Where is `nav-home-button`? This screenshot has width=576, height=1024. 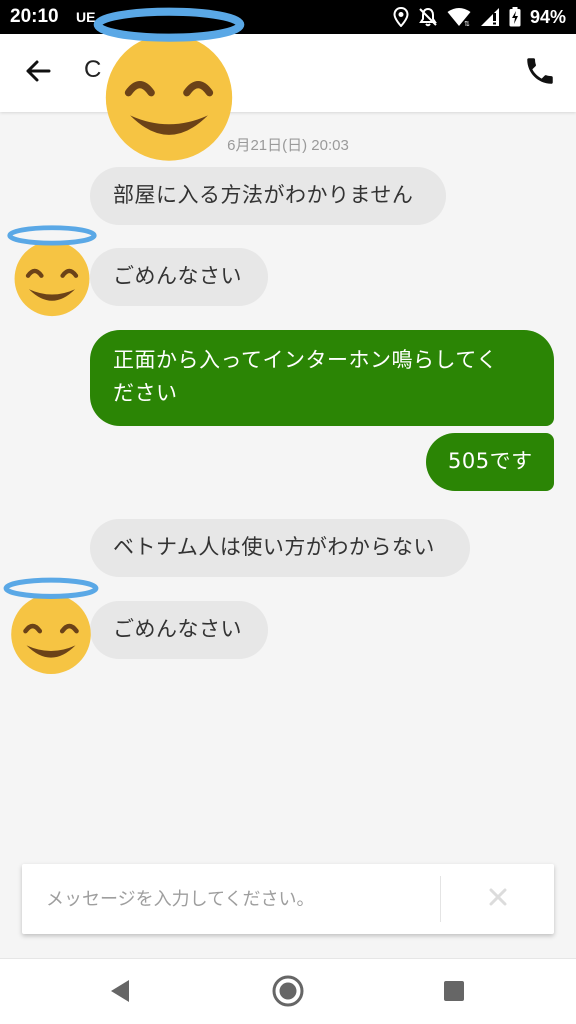 nav-home-button is located at coordinates (288, 993).